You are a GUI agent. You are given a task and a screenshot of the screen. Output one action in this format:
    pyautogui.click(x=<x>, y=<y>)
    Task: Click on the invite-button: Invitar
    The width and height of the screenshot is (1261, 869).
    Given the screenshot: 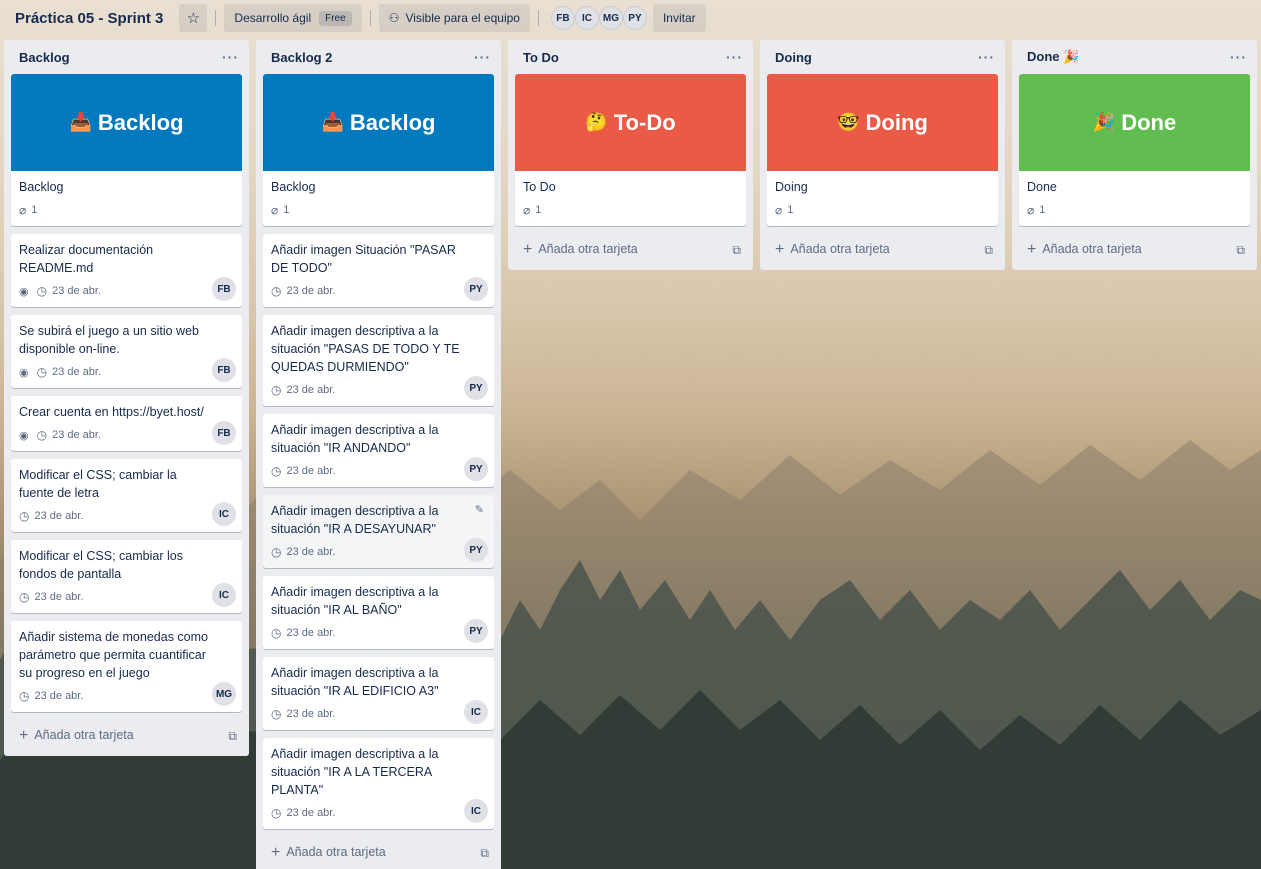 What is the action you would take?
    pyautogui.click(x=679, y=18)
    